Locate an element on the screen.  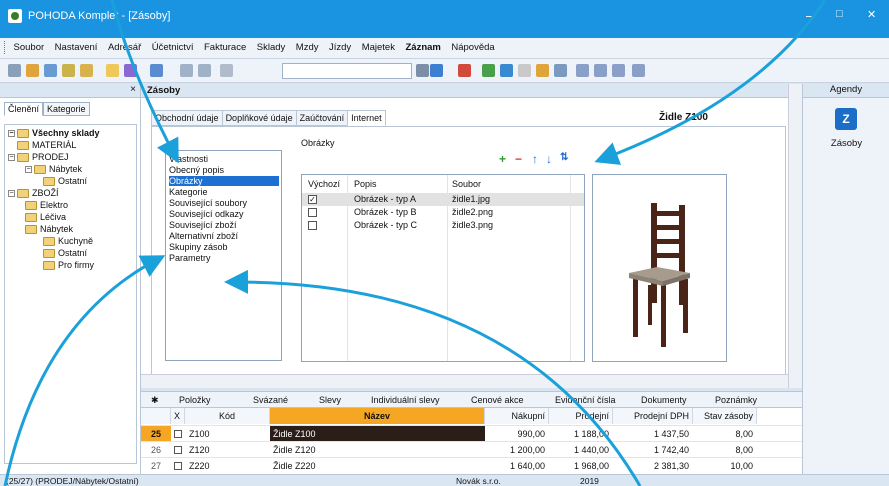
toolbar-save-icon is located at coordinates (186, 70).